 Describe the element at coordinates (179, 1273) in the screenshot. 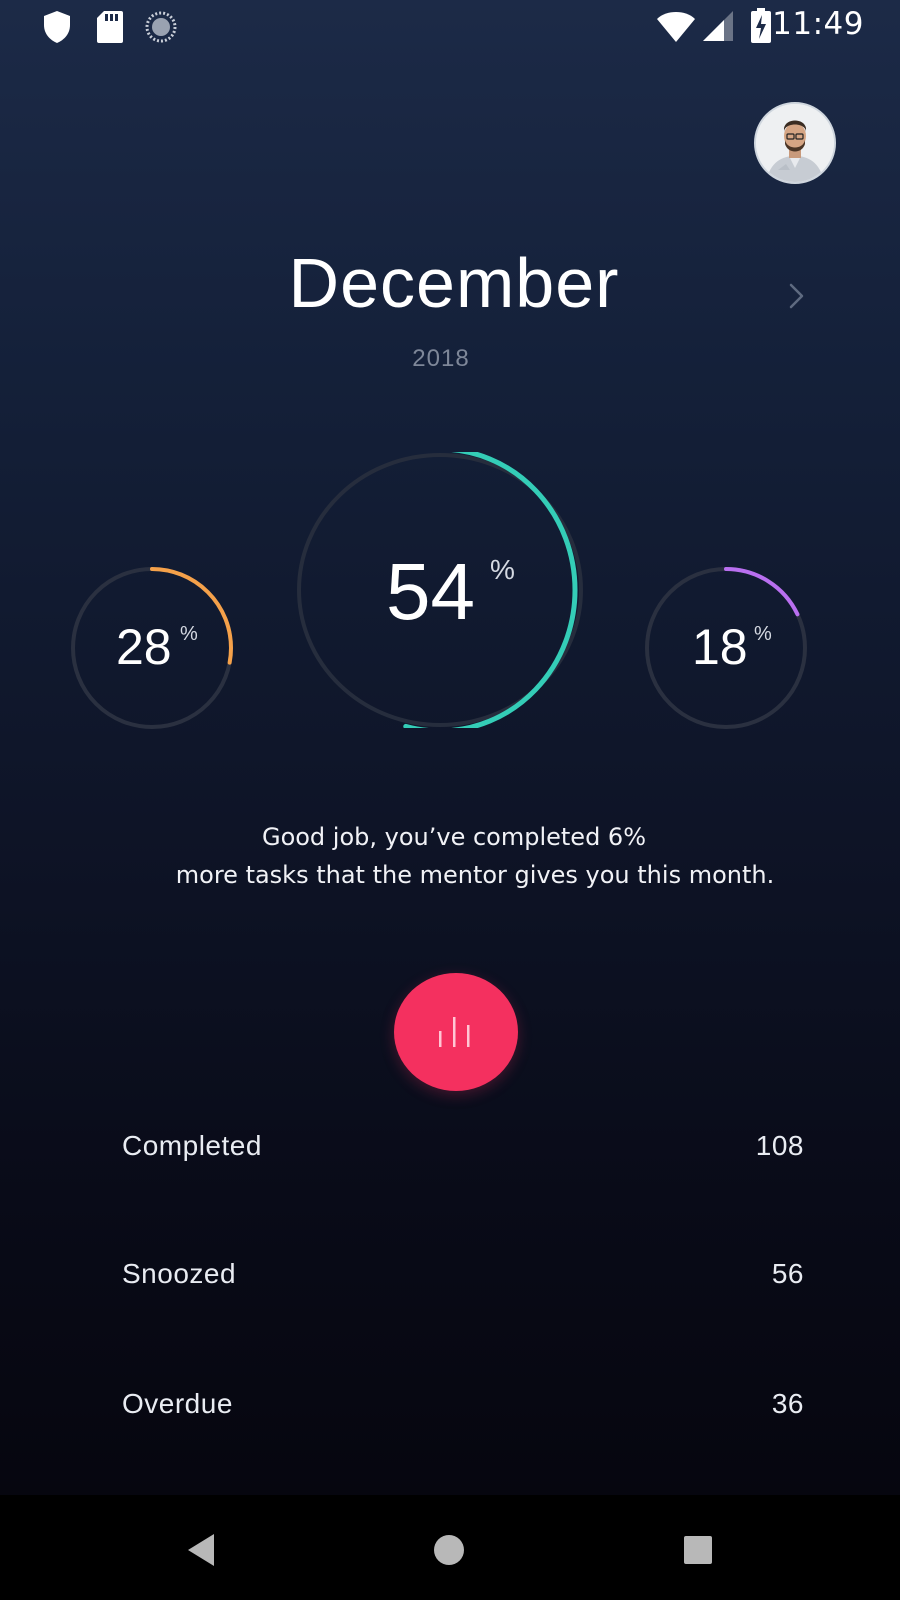

I see `stat-label: Snoozed` at that location.